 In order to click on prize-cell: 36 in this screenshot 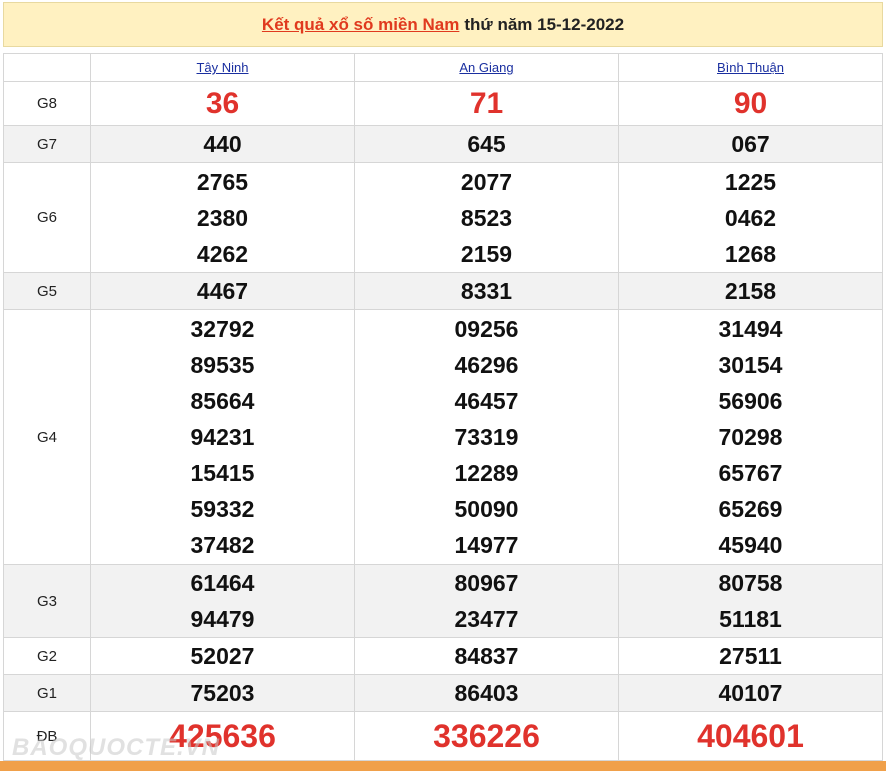, I will do `click(222, 103)`.